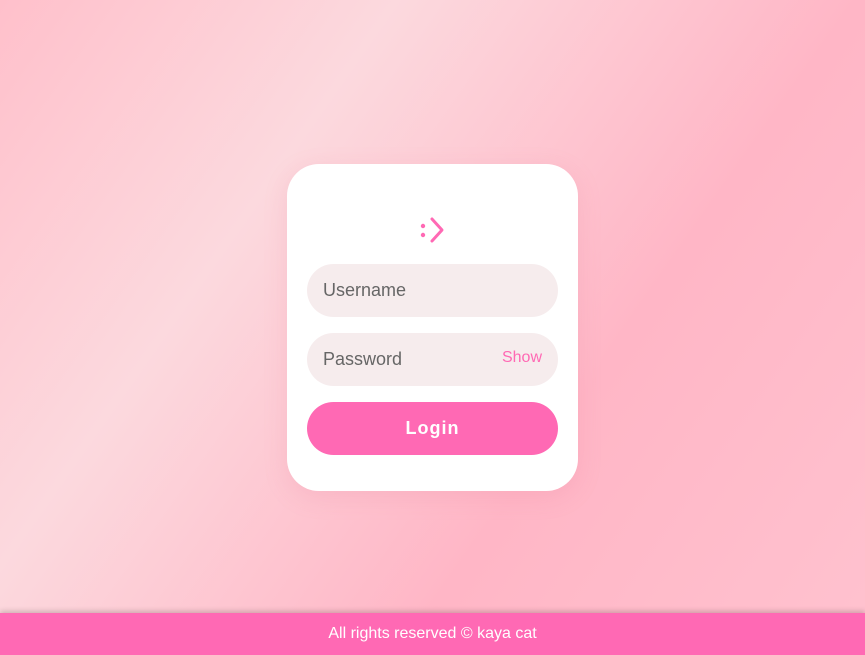 This screenshot has width=865, height=655. Describe the element at coordinates (522, 358) in the screenshot. I see `show-password-toggle: Show` at that location.